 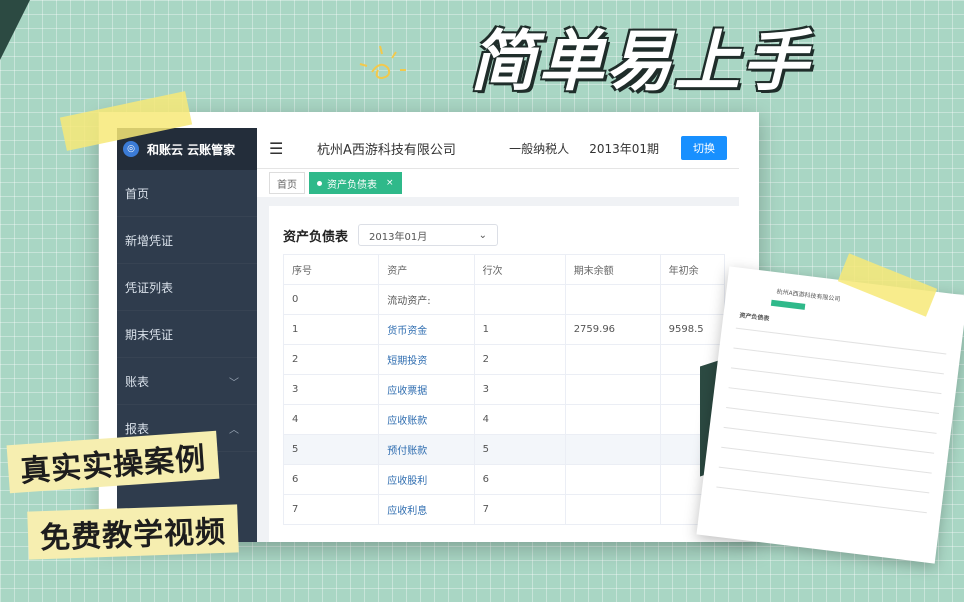 I want to click on active-dot-icon, so click(x=319, y=183).